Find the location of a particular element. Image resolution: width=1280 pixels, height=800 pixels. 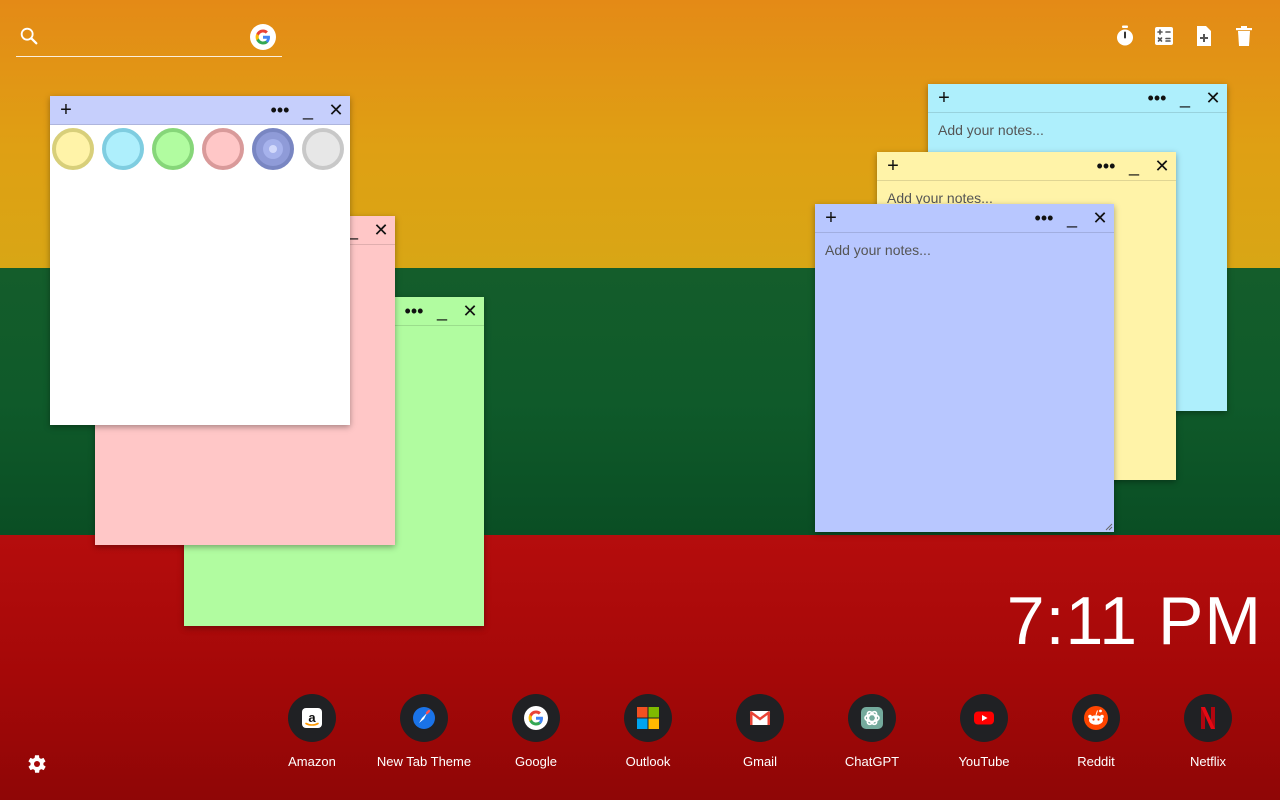

gmail-icon is located at coordinates (760, 718).